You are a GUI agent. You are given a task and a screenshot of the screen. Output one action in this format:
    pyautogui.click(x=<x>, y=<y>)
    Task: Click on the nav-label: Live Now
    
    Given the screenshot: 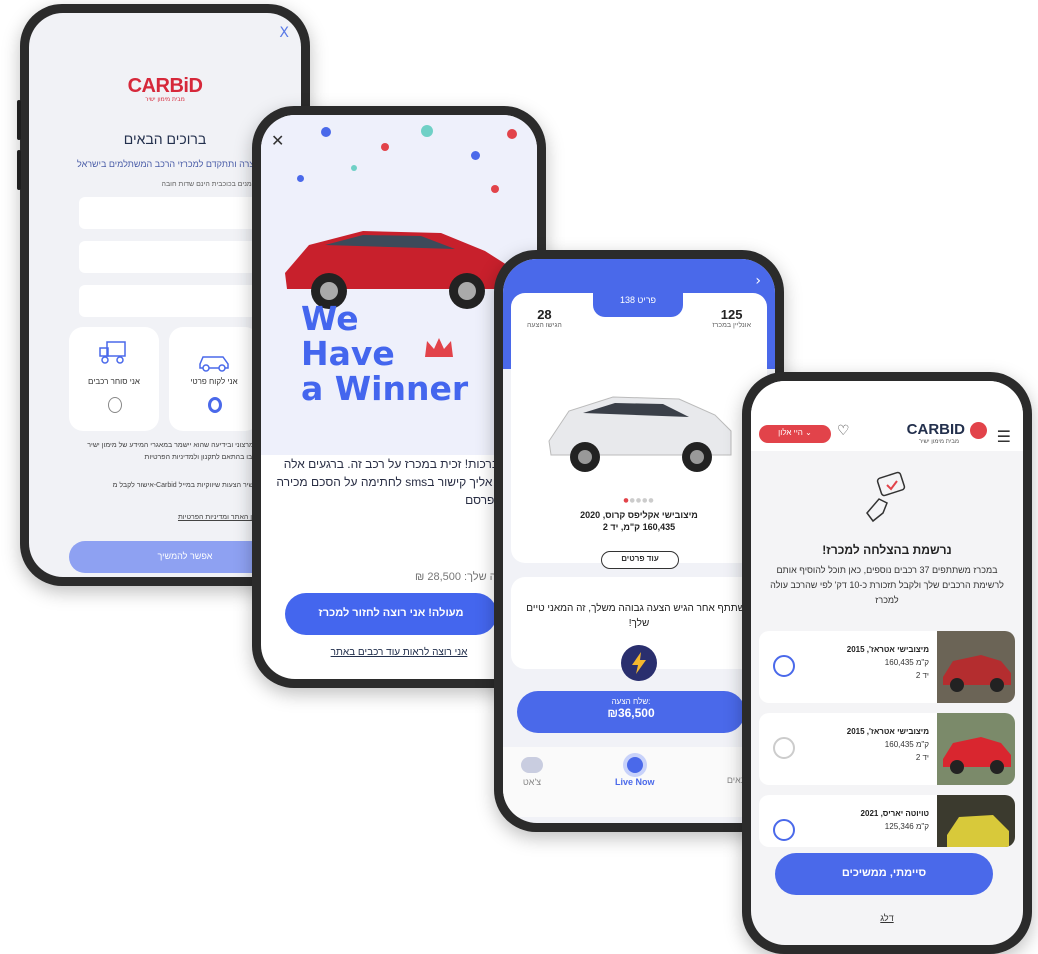 What is the action you would take?
    pyautogui.click(x=635, y=782)
    